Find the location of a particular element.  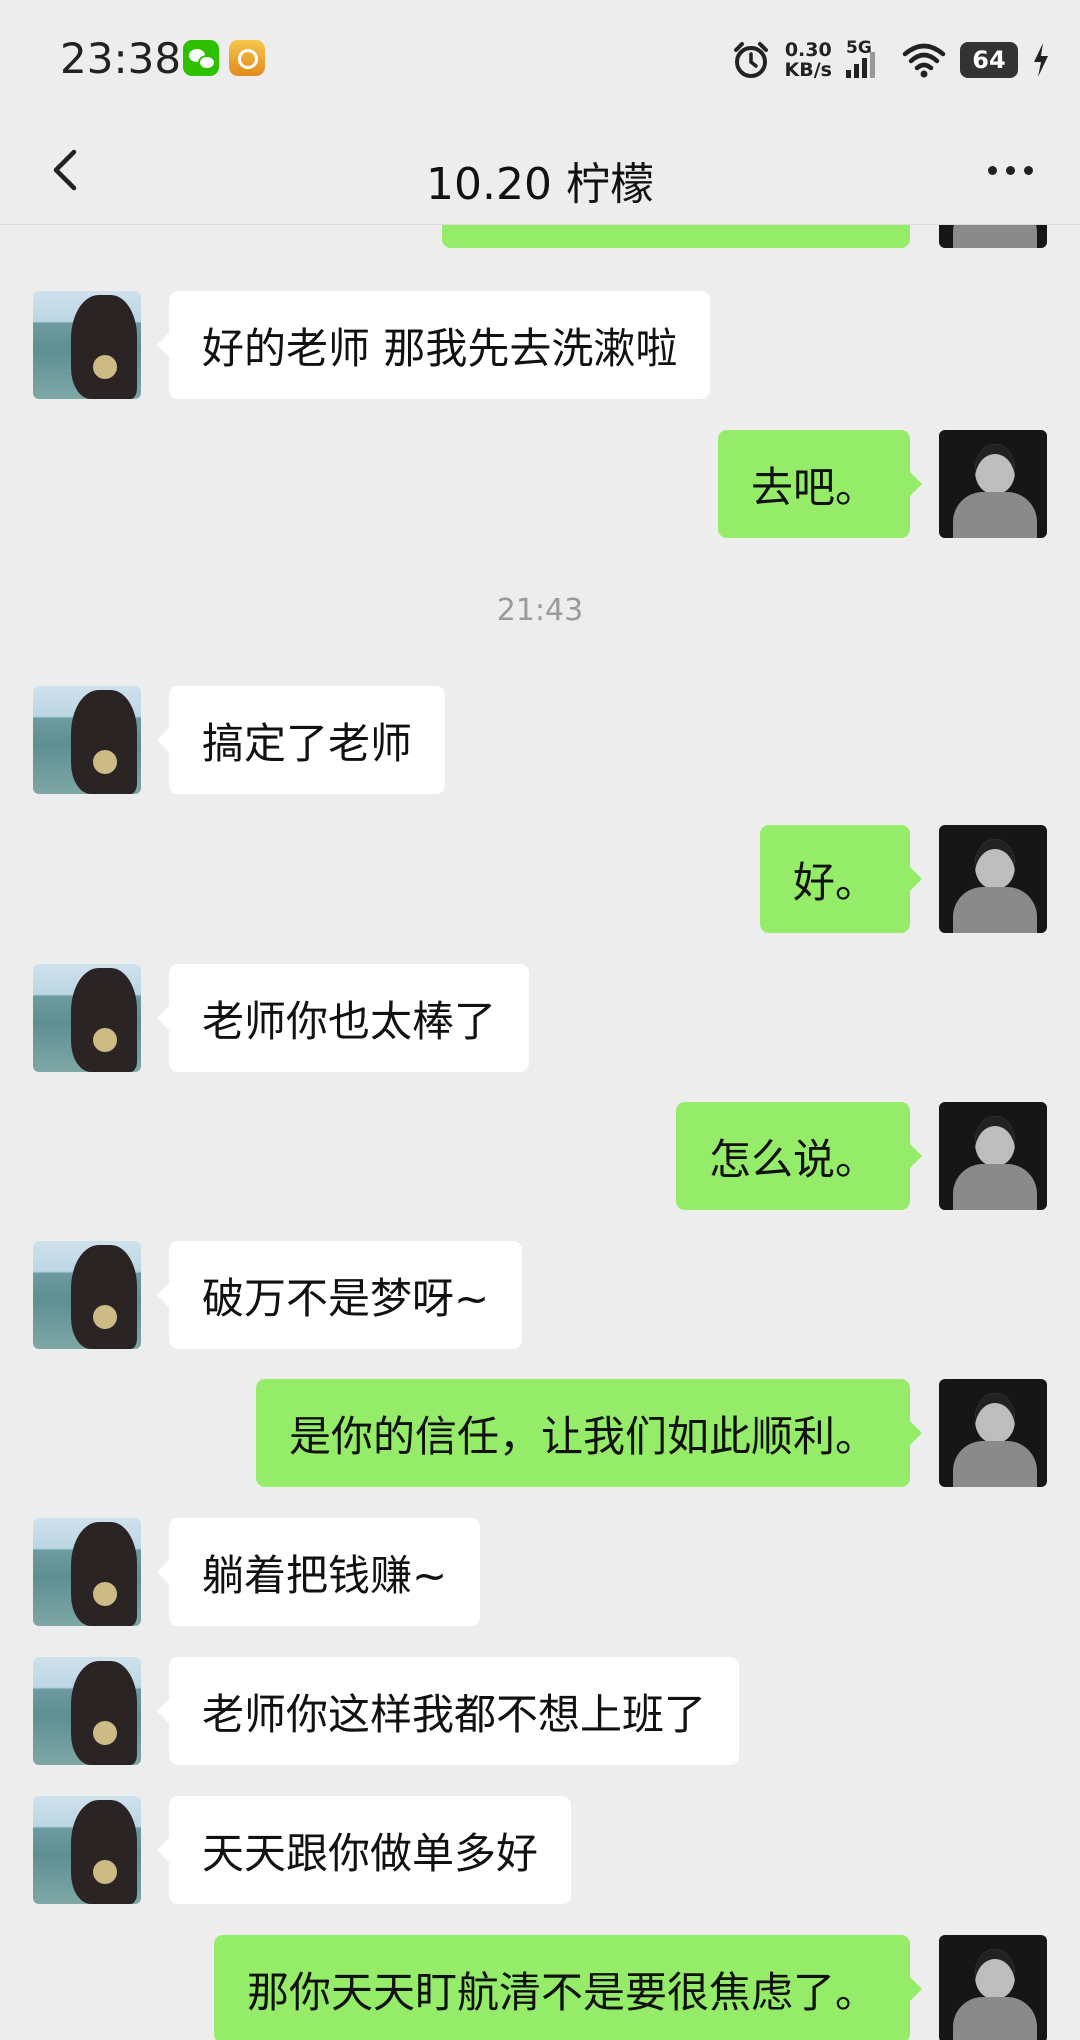

battery-icon: 64 is located at coordinates (989, 60).